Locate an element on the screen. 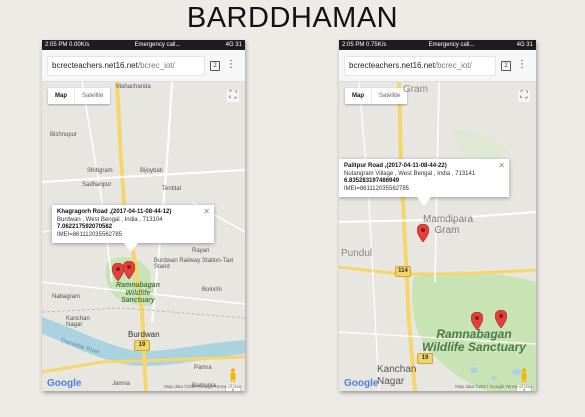 This screenshot has height=417, width=585. map-label: Mahachanda is located at coordinates (133, 87).